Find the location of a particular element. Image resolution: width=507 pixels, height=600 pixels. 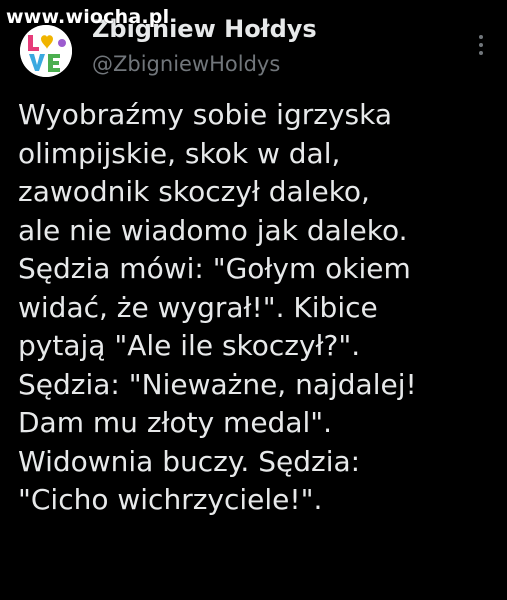

love-logo-icon is located at coordinates (46, 51).